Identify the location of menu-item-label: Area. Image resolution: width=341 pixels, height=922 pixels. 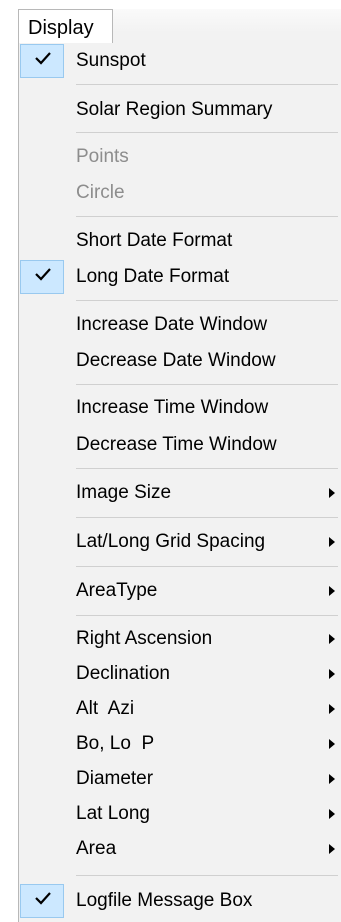
(96, 848).